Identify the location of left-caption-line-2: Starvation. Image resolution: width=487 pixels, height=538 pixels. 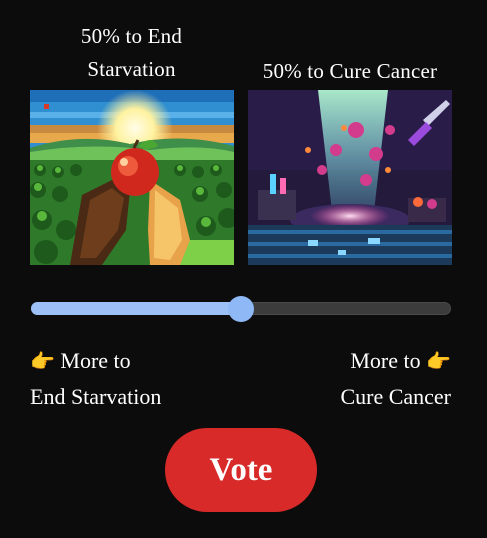
(131, 69).